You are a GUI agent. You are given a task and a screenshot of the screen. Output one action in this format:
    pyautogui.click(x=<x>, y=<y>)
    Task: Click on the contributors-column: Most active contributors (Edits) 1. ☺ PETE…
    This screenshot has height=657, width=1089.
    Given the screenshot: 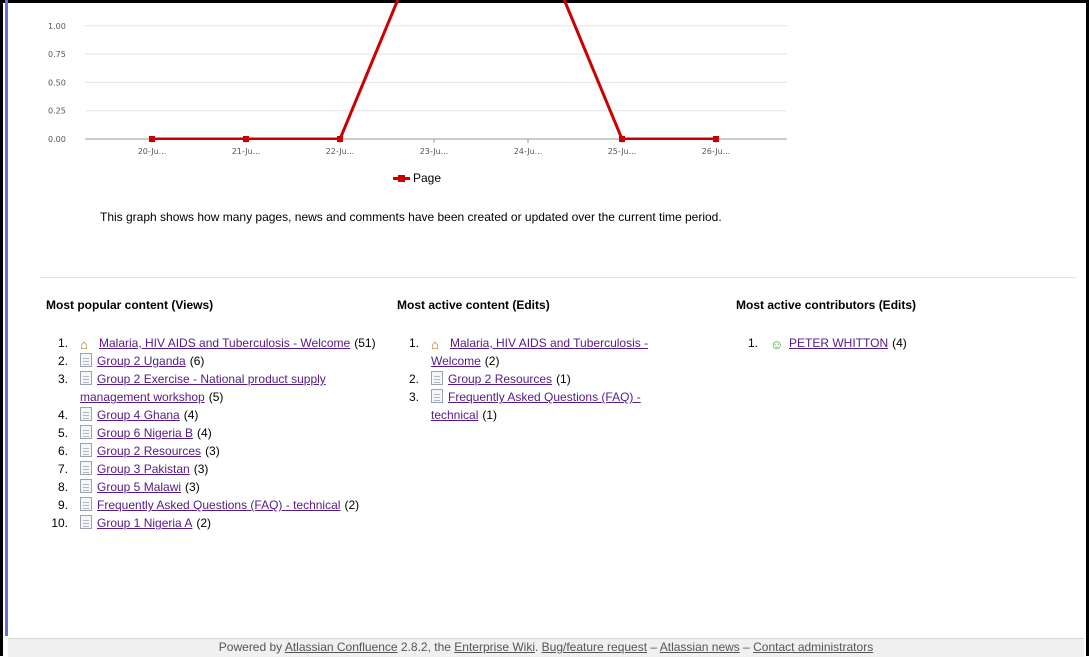 What is the action you would take?
    pyautogui.click(x=896, y=325)
    